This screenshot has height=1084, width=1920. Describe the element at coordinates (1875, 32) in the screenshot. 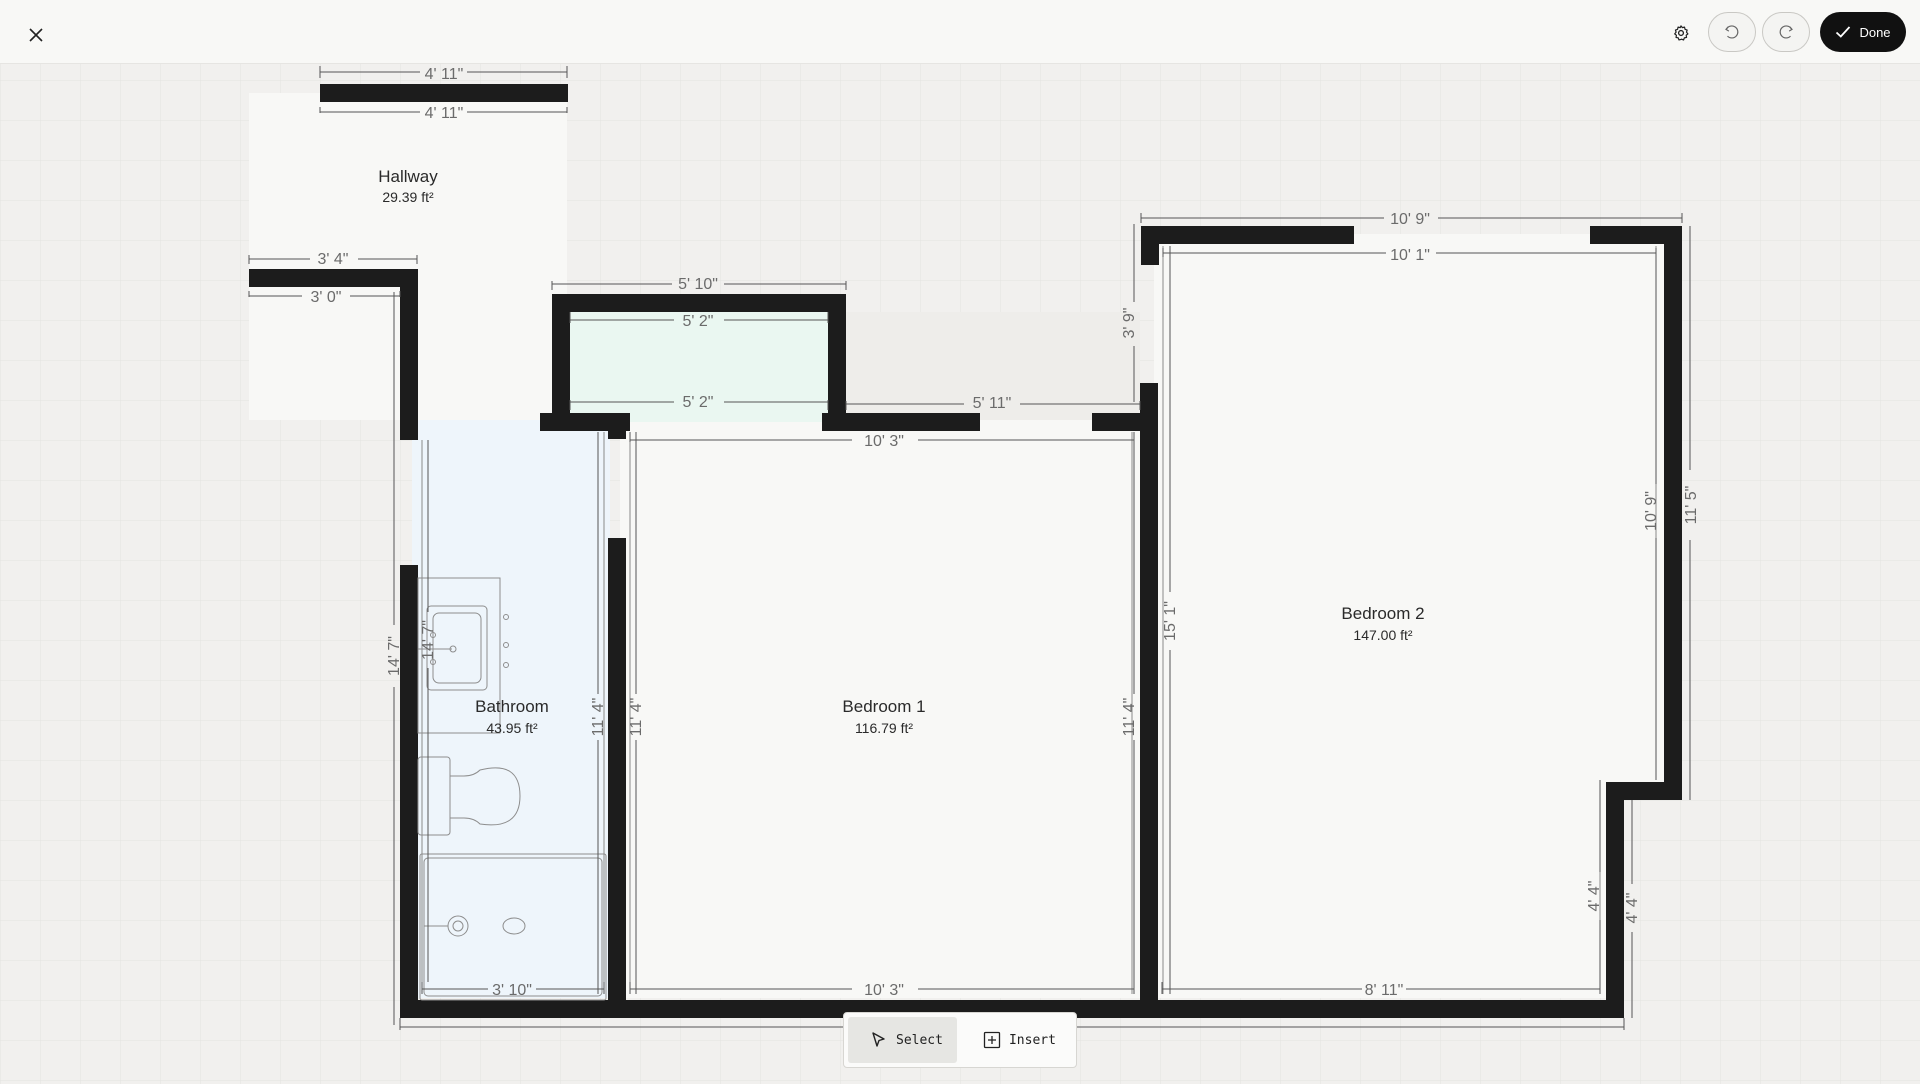

I see `done-label: Done` at that location.